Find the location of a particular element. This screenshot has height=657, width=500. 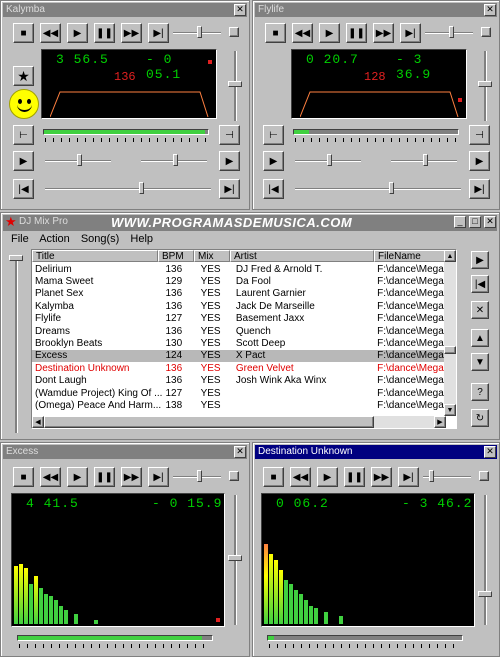

deck-b-next-track-button: ▶| is located at coordinates (479, 189).